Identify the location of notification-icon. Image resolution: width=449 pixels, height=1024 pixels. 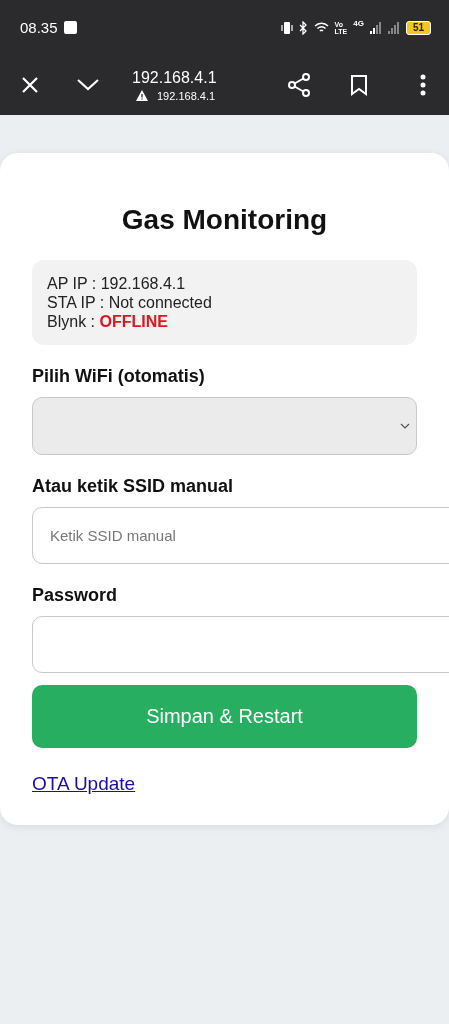
(70, 27).